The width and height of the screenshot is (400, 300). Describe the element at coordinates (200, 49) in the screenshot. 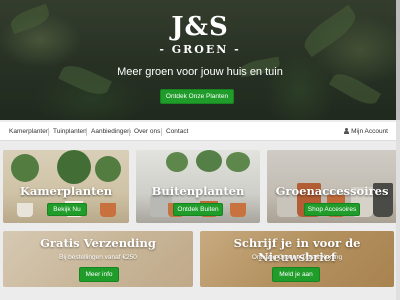

I see `logo-subtitle: - GROEN -` at that location.